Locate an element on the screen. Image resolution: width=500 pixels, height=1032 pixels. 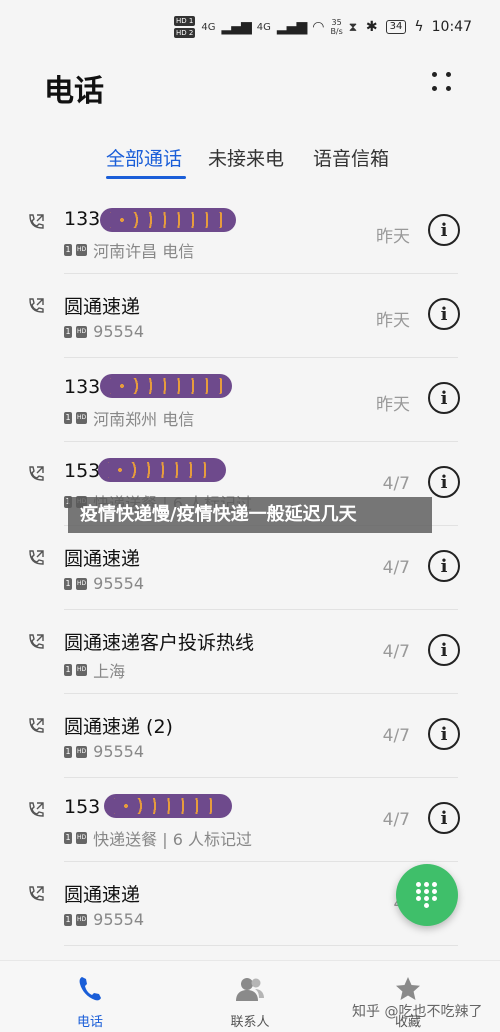
dialpad-icon is located at coordinates (427, 895).